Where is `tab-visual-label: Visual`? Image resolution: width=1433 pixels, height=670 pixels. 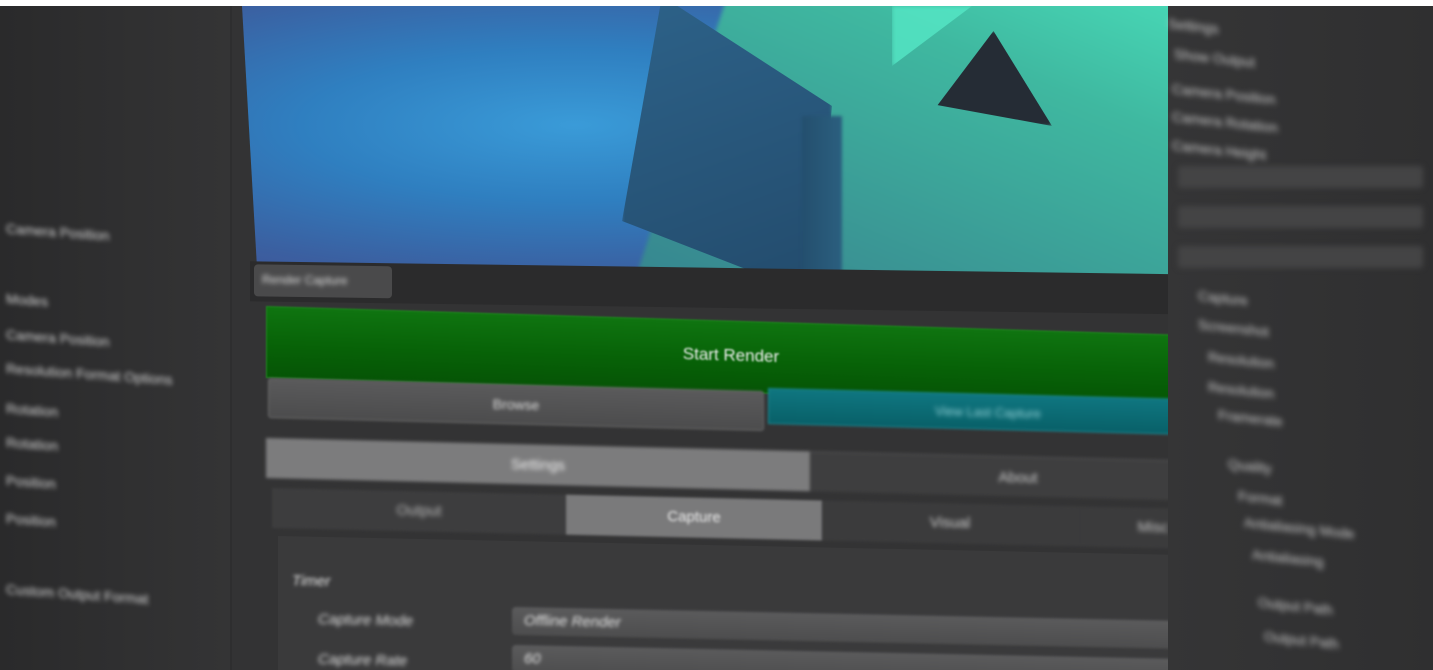 tab-visual-label: Visual is located at coordinates (950, 522).